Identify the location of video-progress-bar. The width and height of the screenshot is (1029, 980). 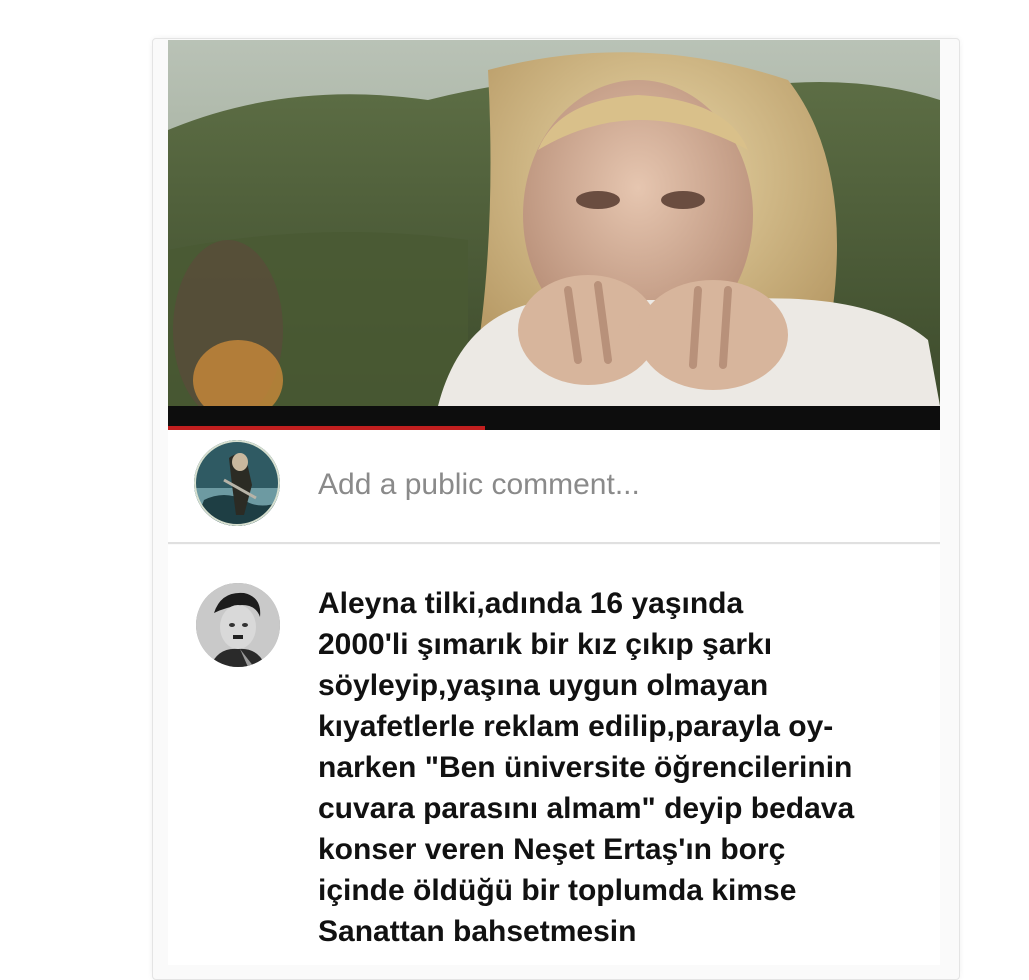
(554, 418).